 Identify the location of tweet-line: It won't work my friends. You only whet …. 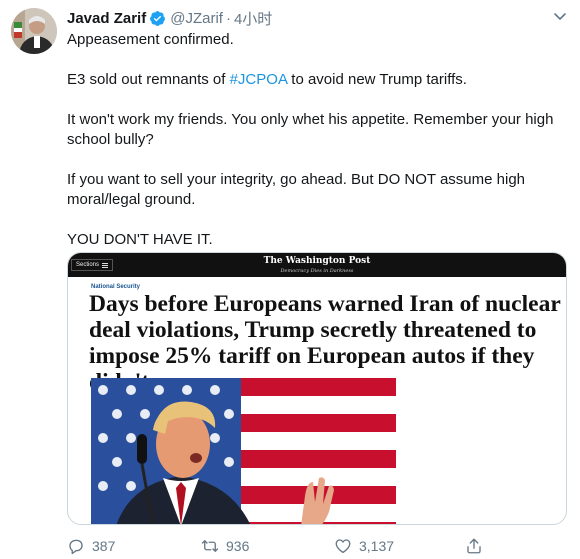
(310, 129).